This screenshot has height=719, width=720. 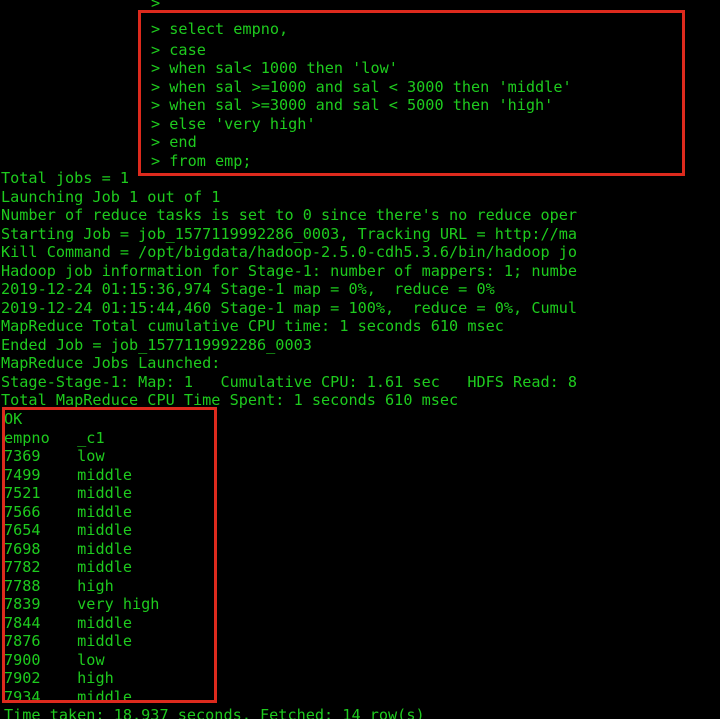 I want to click on cell-empno: 7782, so click(x=22, y=567).